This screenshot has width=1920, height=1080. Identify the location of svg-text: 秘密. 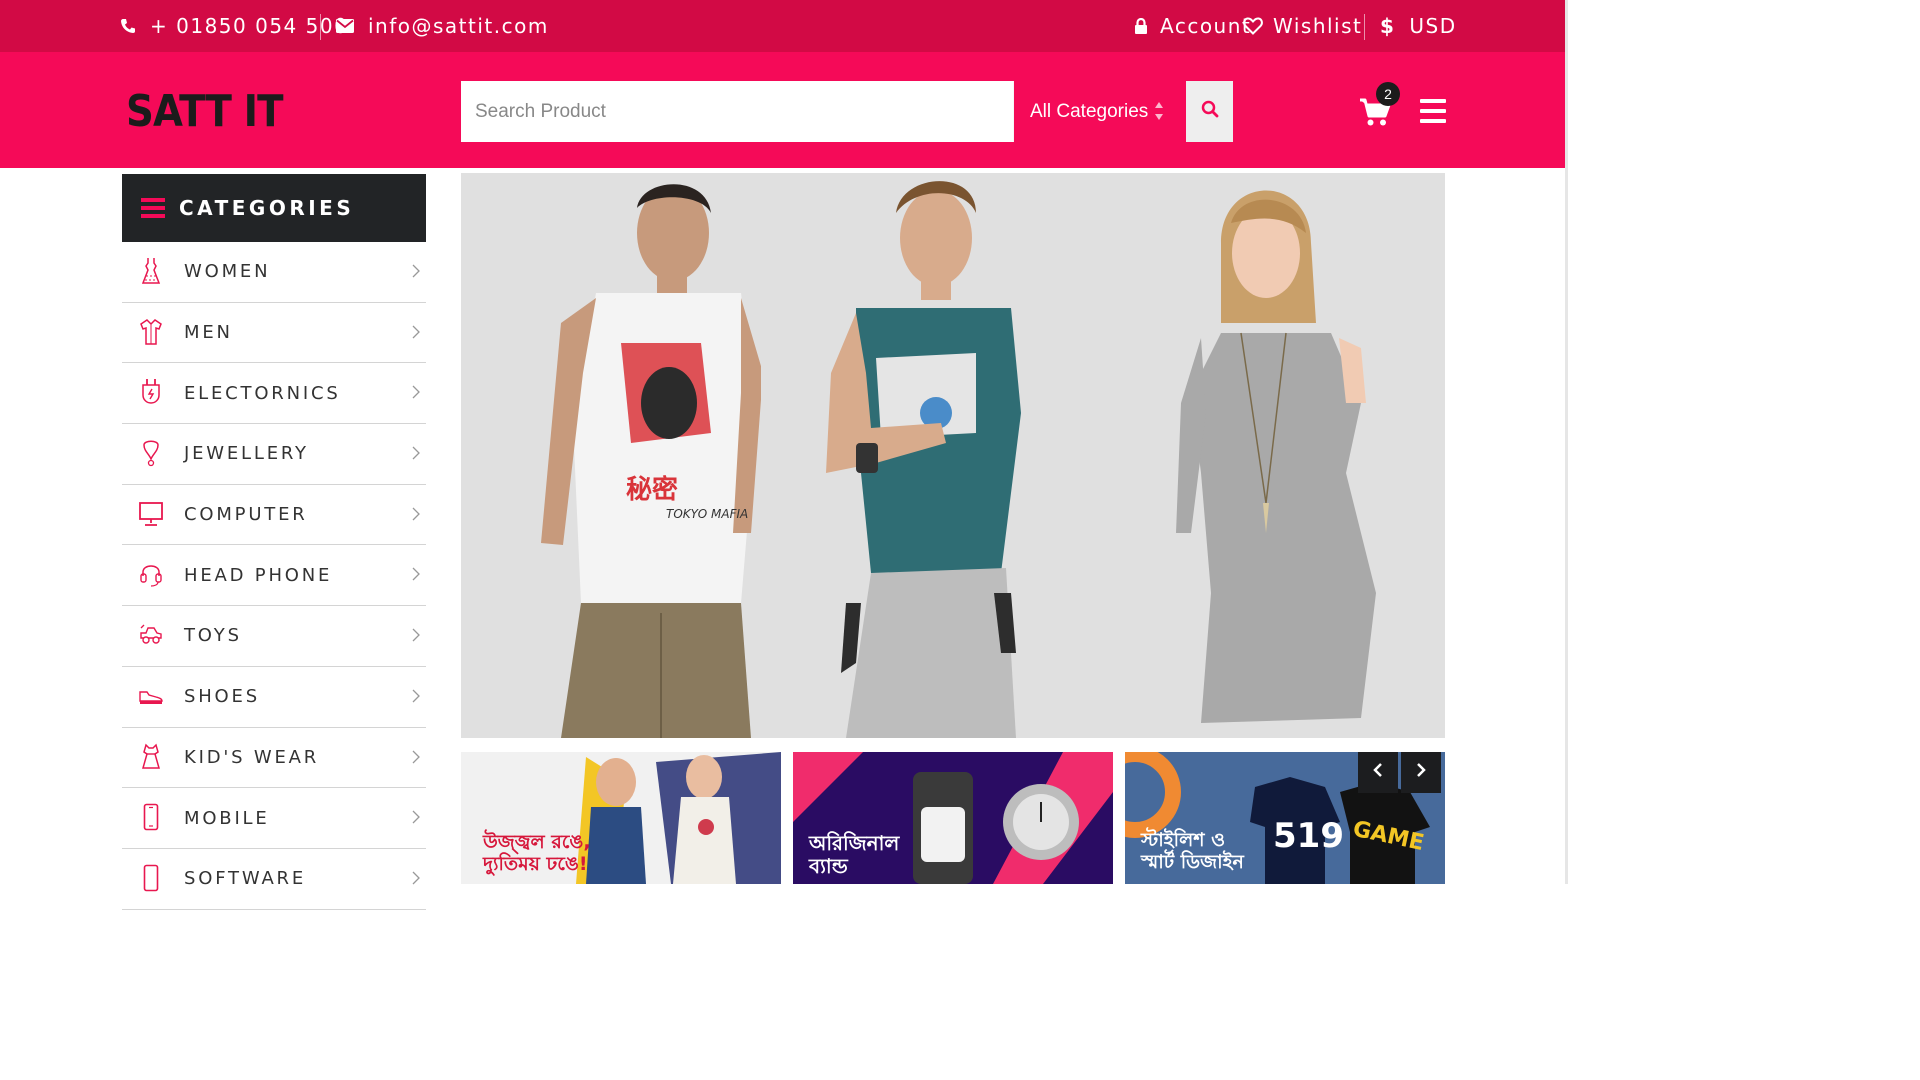
(652, 489).